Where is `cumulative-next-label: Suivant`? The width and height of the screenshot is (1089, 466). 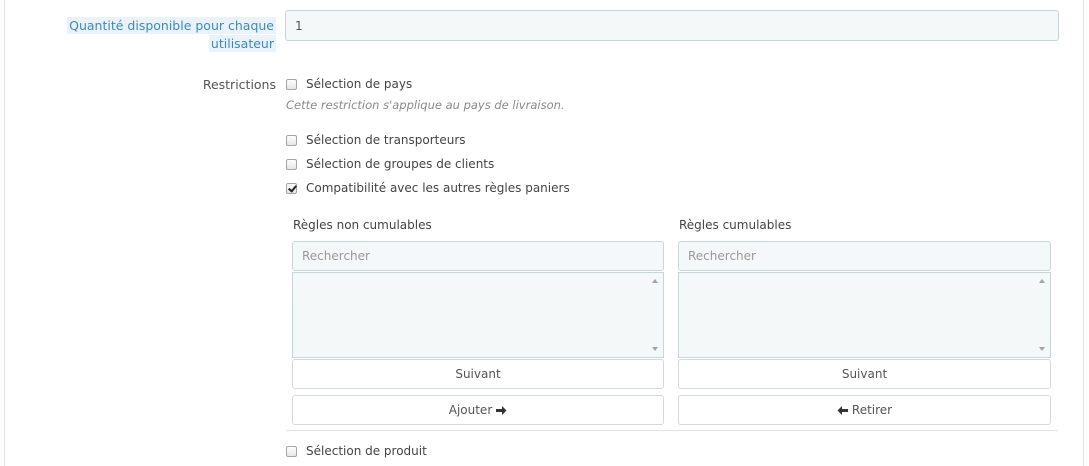
cumulative-next-label: Suivant is located at coordinates (864, 374).